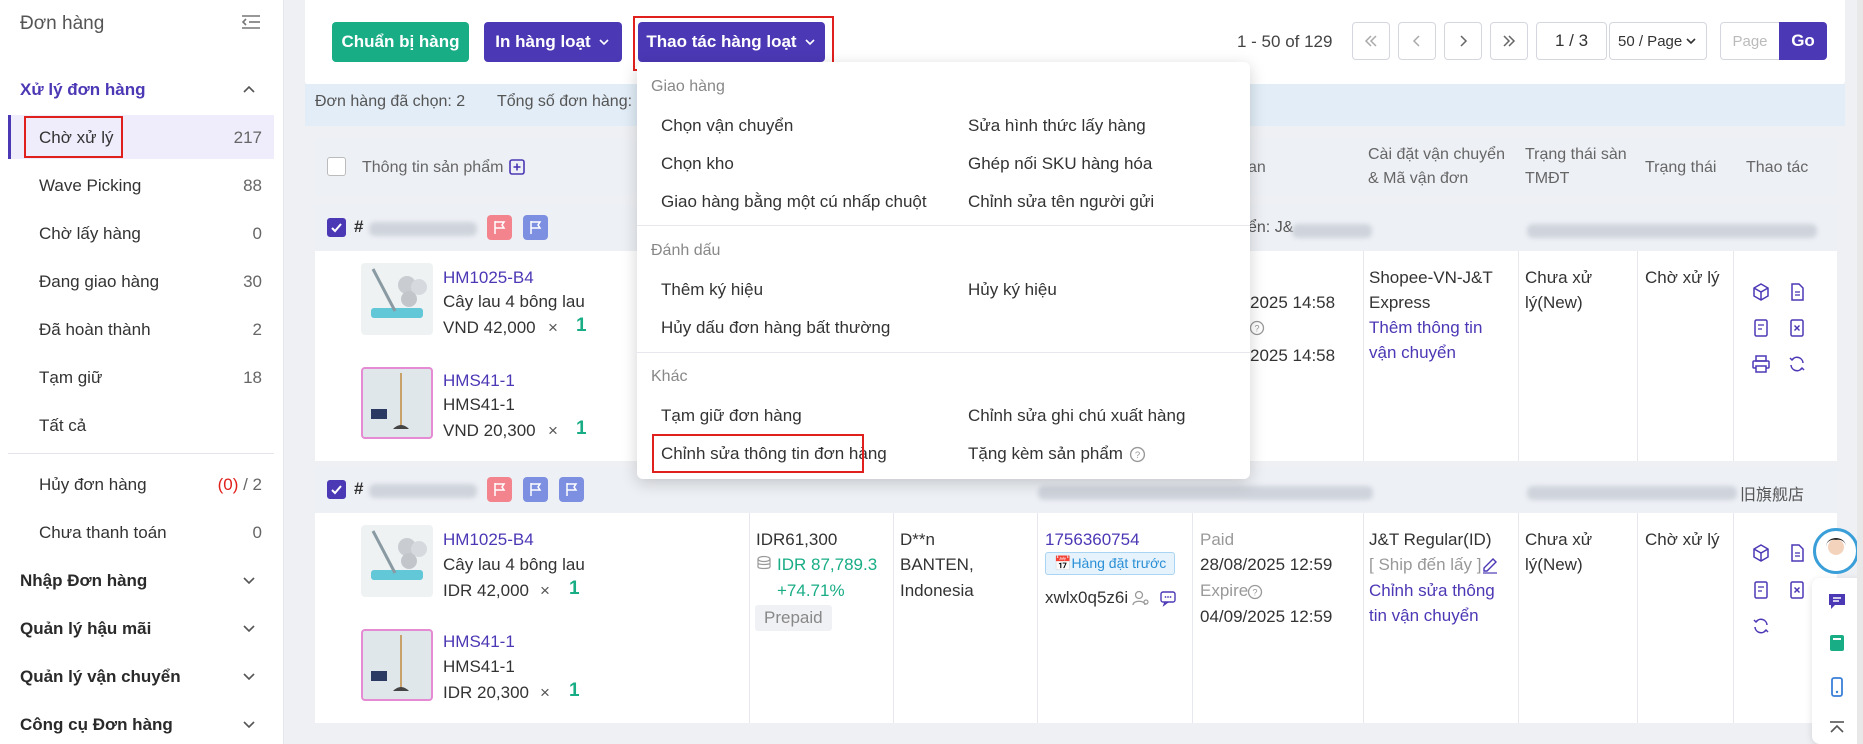  I want to click on select-all-checkbox, so click(336, 166).